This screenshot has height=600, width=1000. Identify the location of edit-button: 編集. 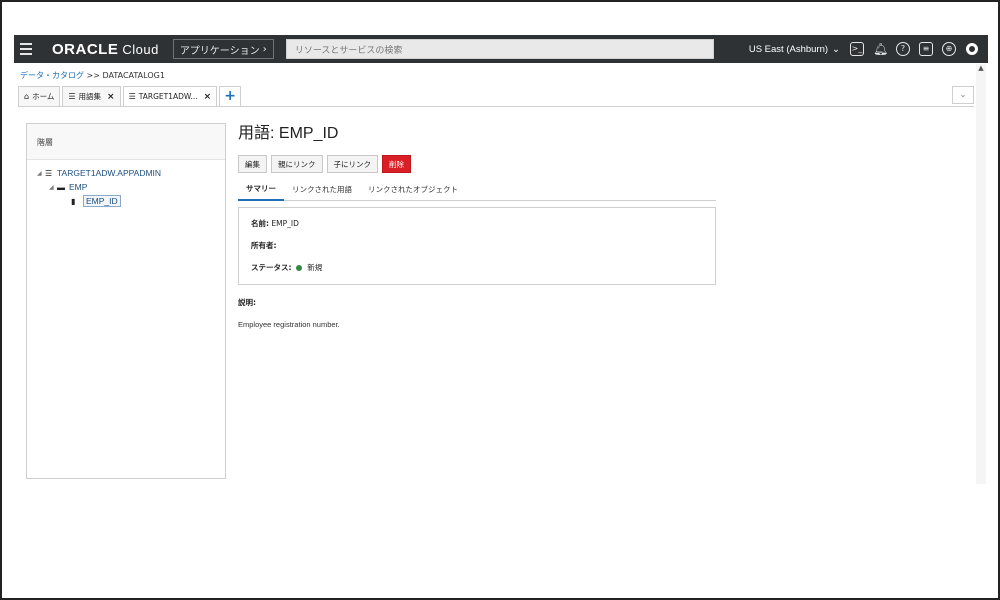
(252, 164).